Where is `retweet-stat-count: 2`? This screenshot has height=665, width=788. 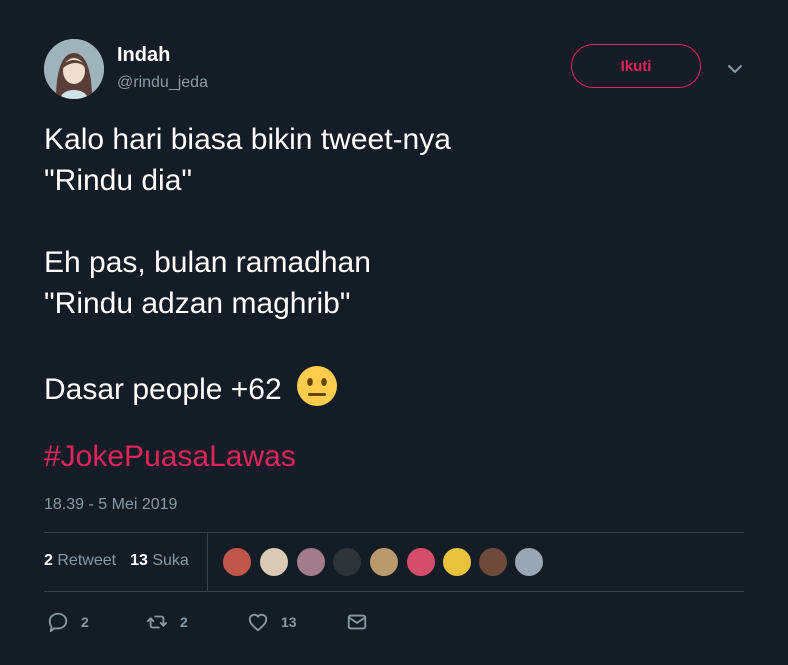
retweet-stat-count: 2 is located at coordinates (48, 560).